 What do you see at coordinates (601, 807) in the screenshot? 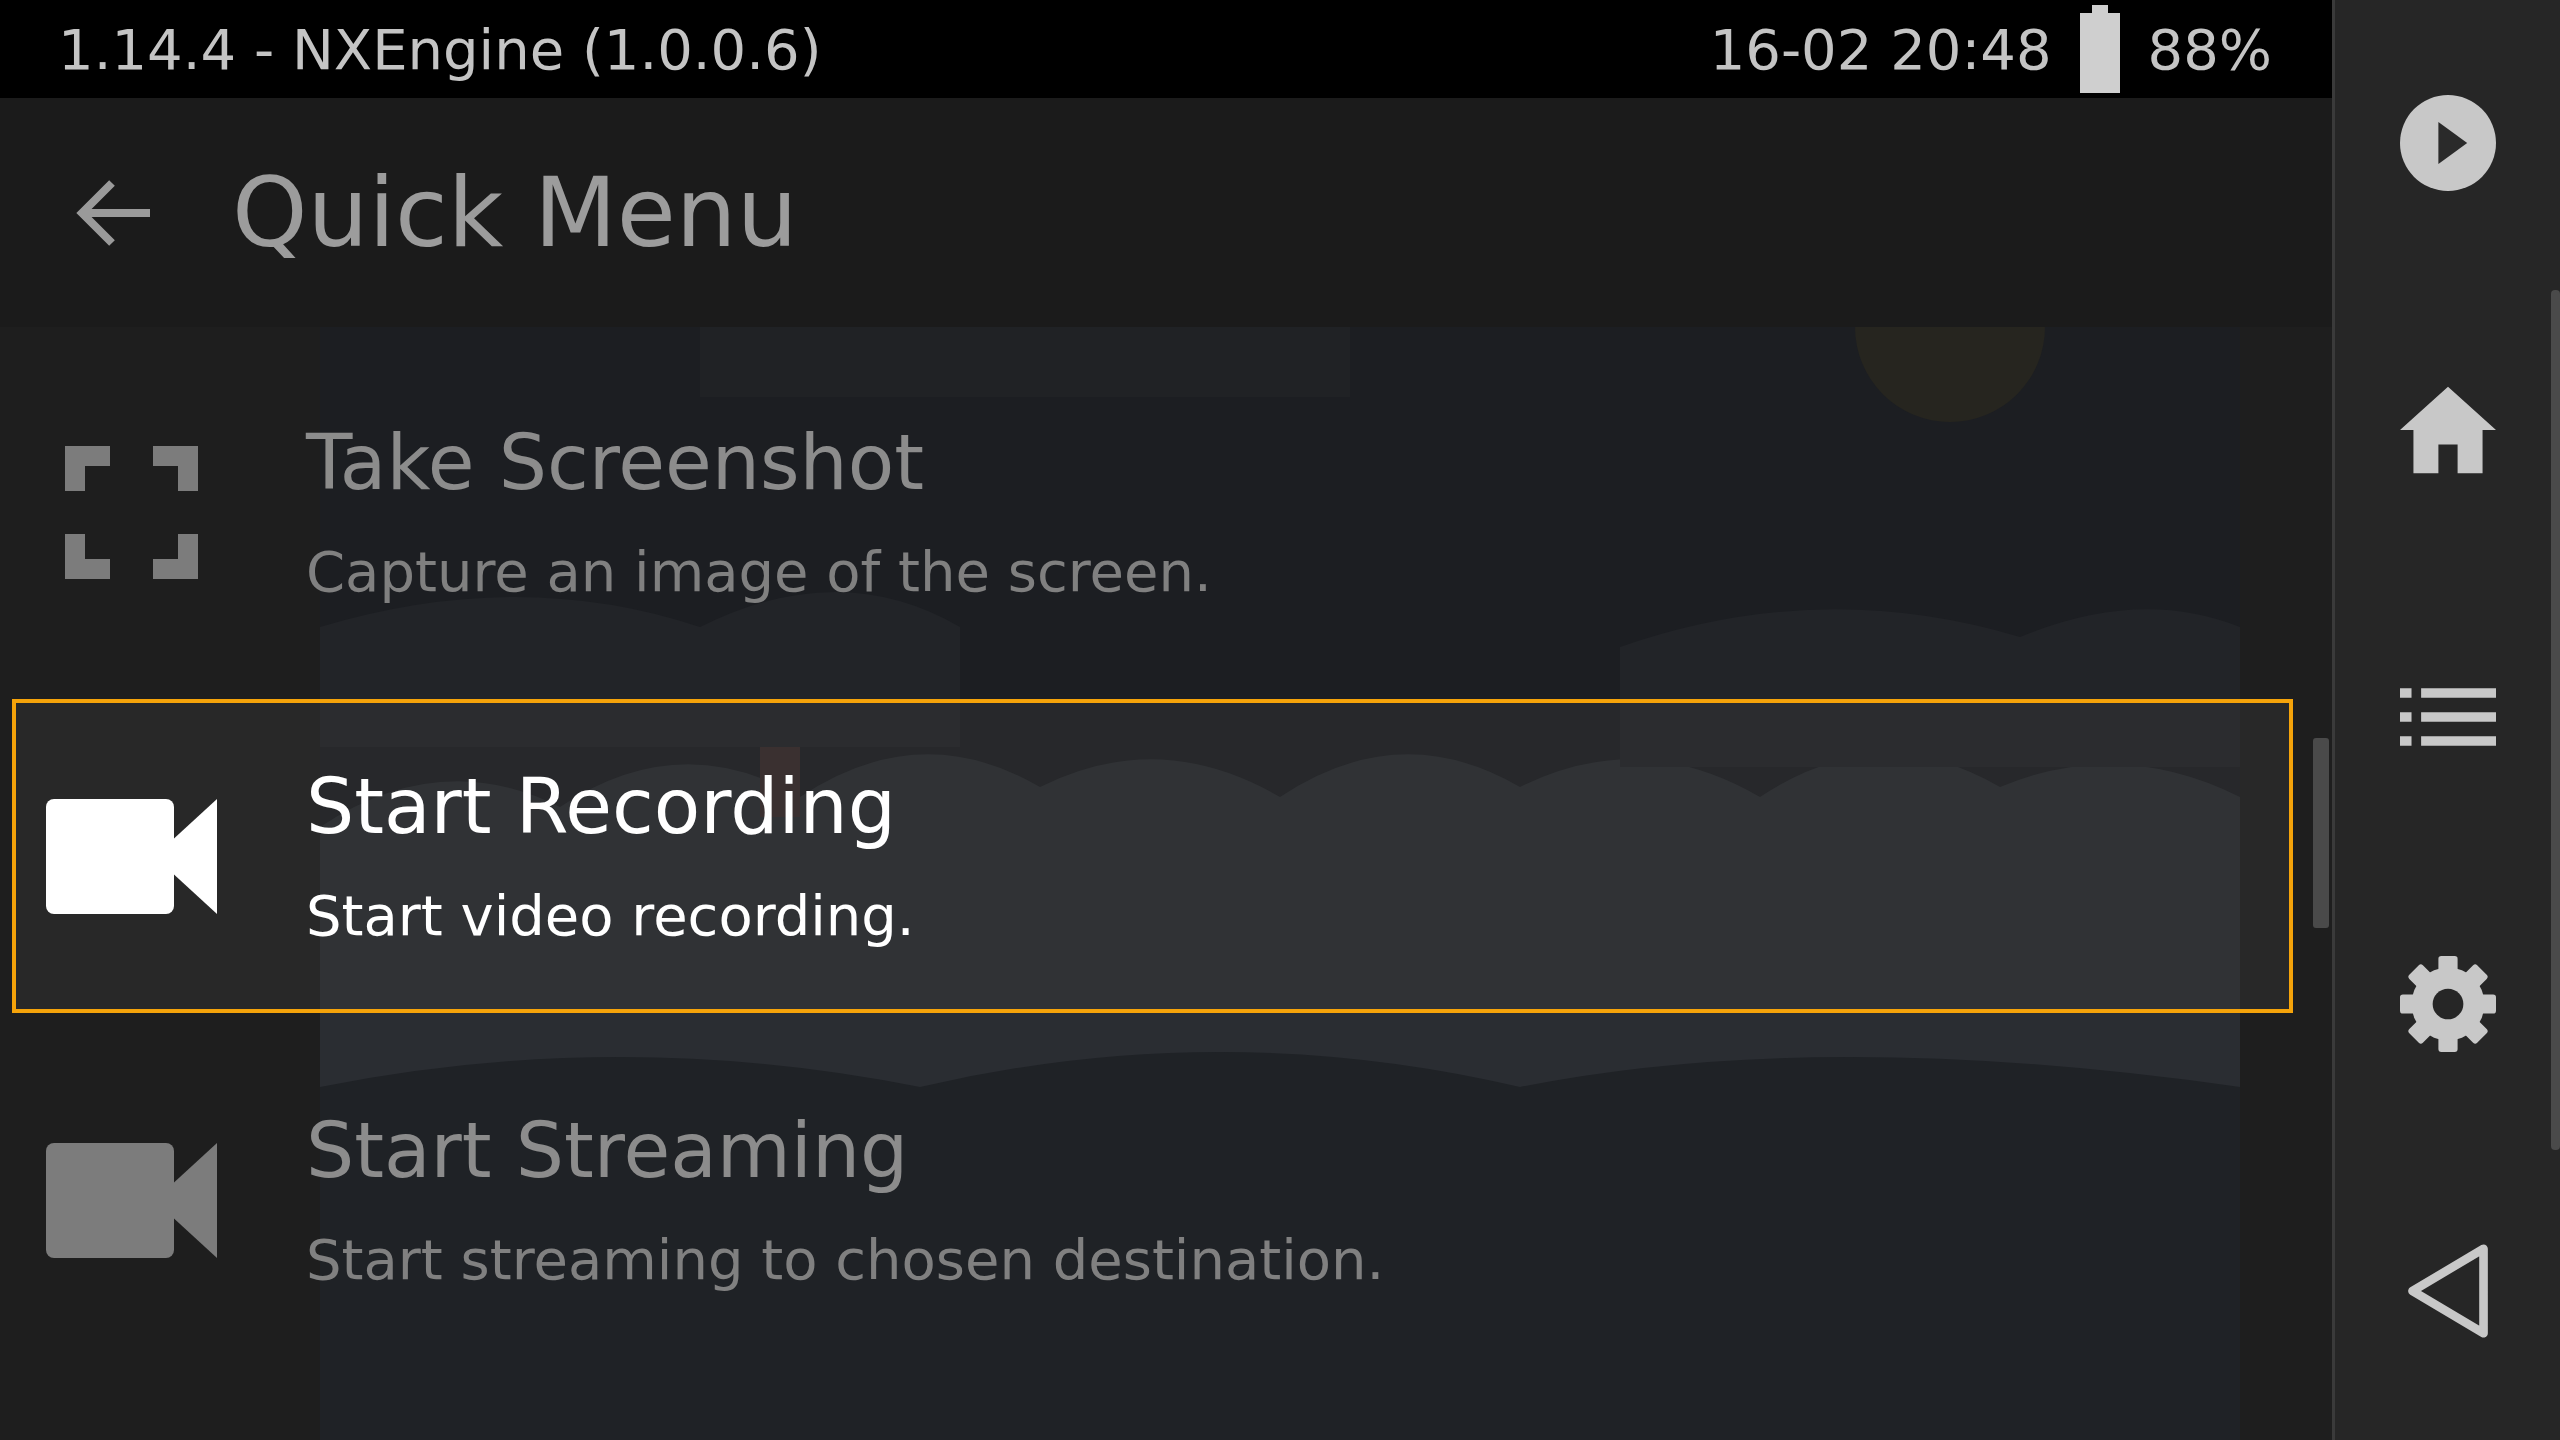
I see `item-title: Start Recording` at bounding box center [601, 807].